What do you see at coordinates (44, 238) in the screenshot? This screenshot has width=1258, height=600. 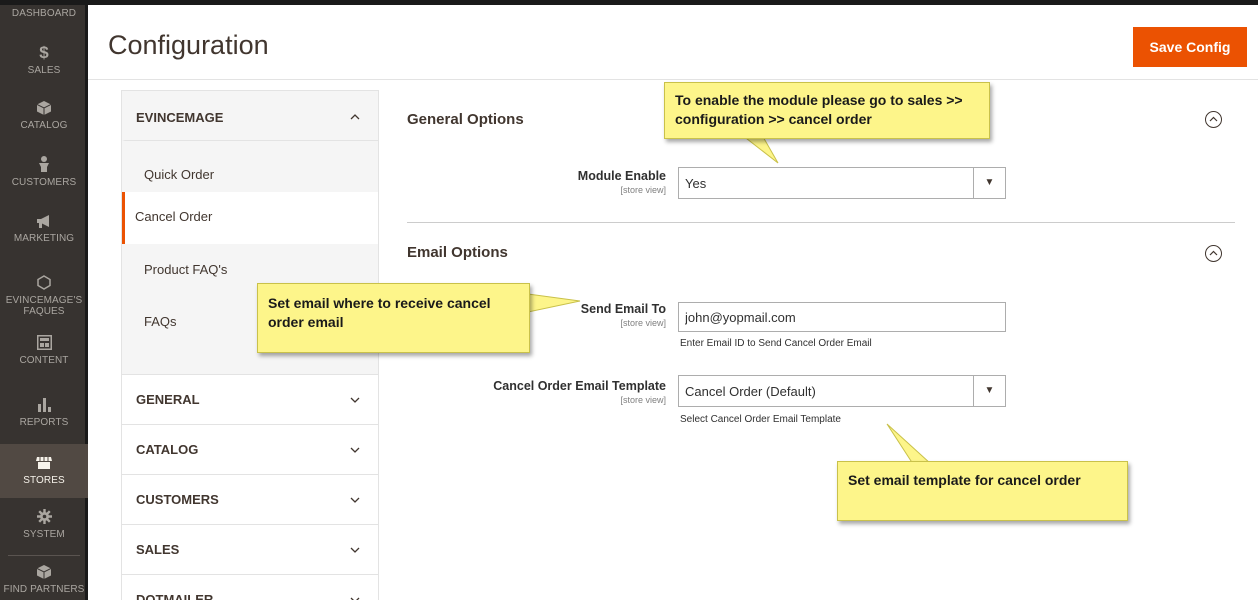 I see `nav-label: MARKETING` at bounding box center [44, 238].